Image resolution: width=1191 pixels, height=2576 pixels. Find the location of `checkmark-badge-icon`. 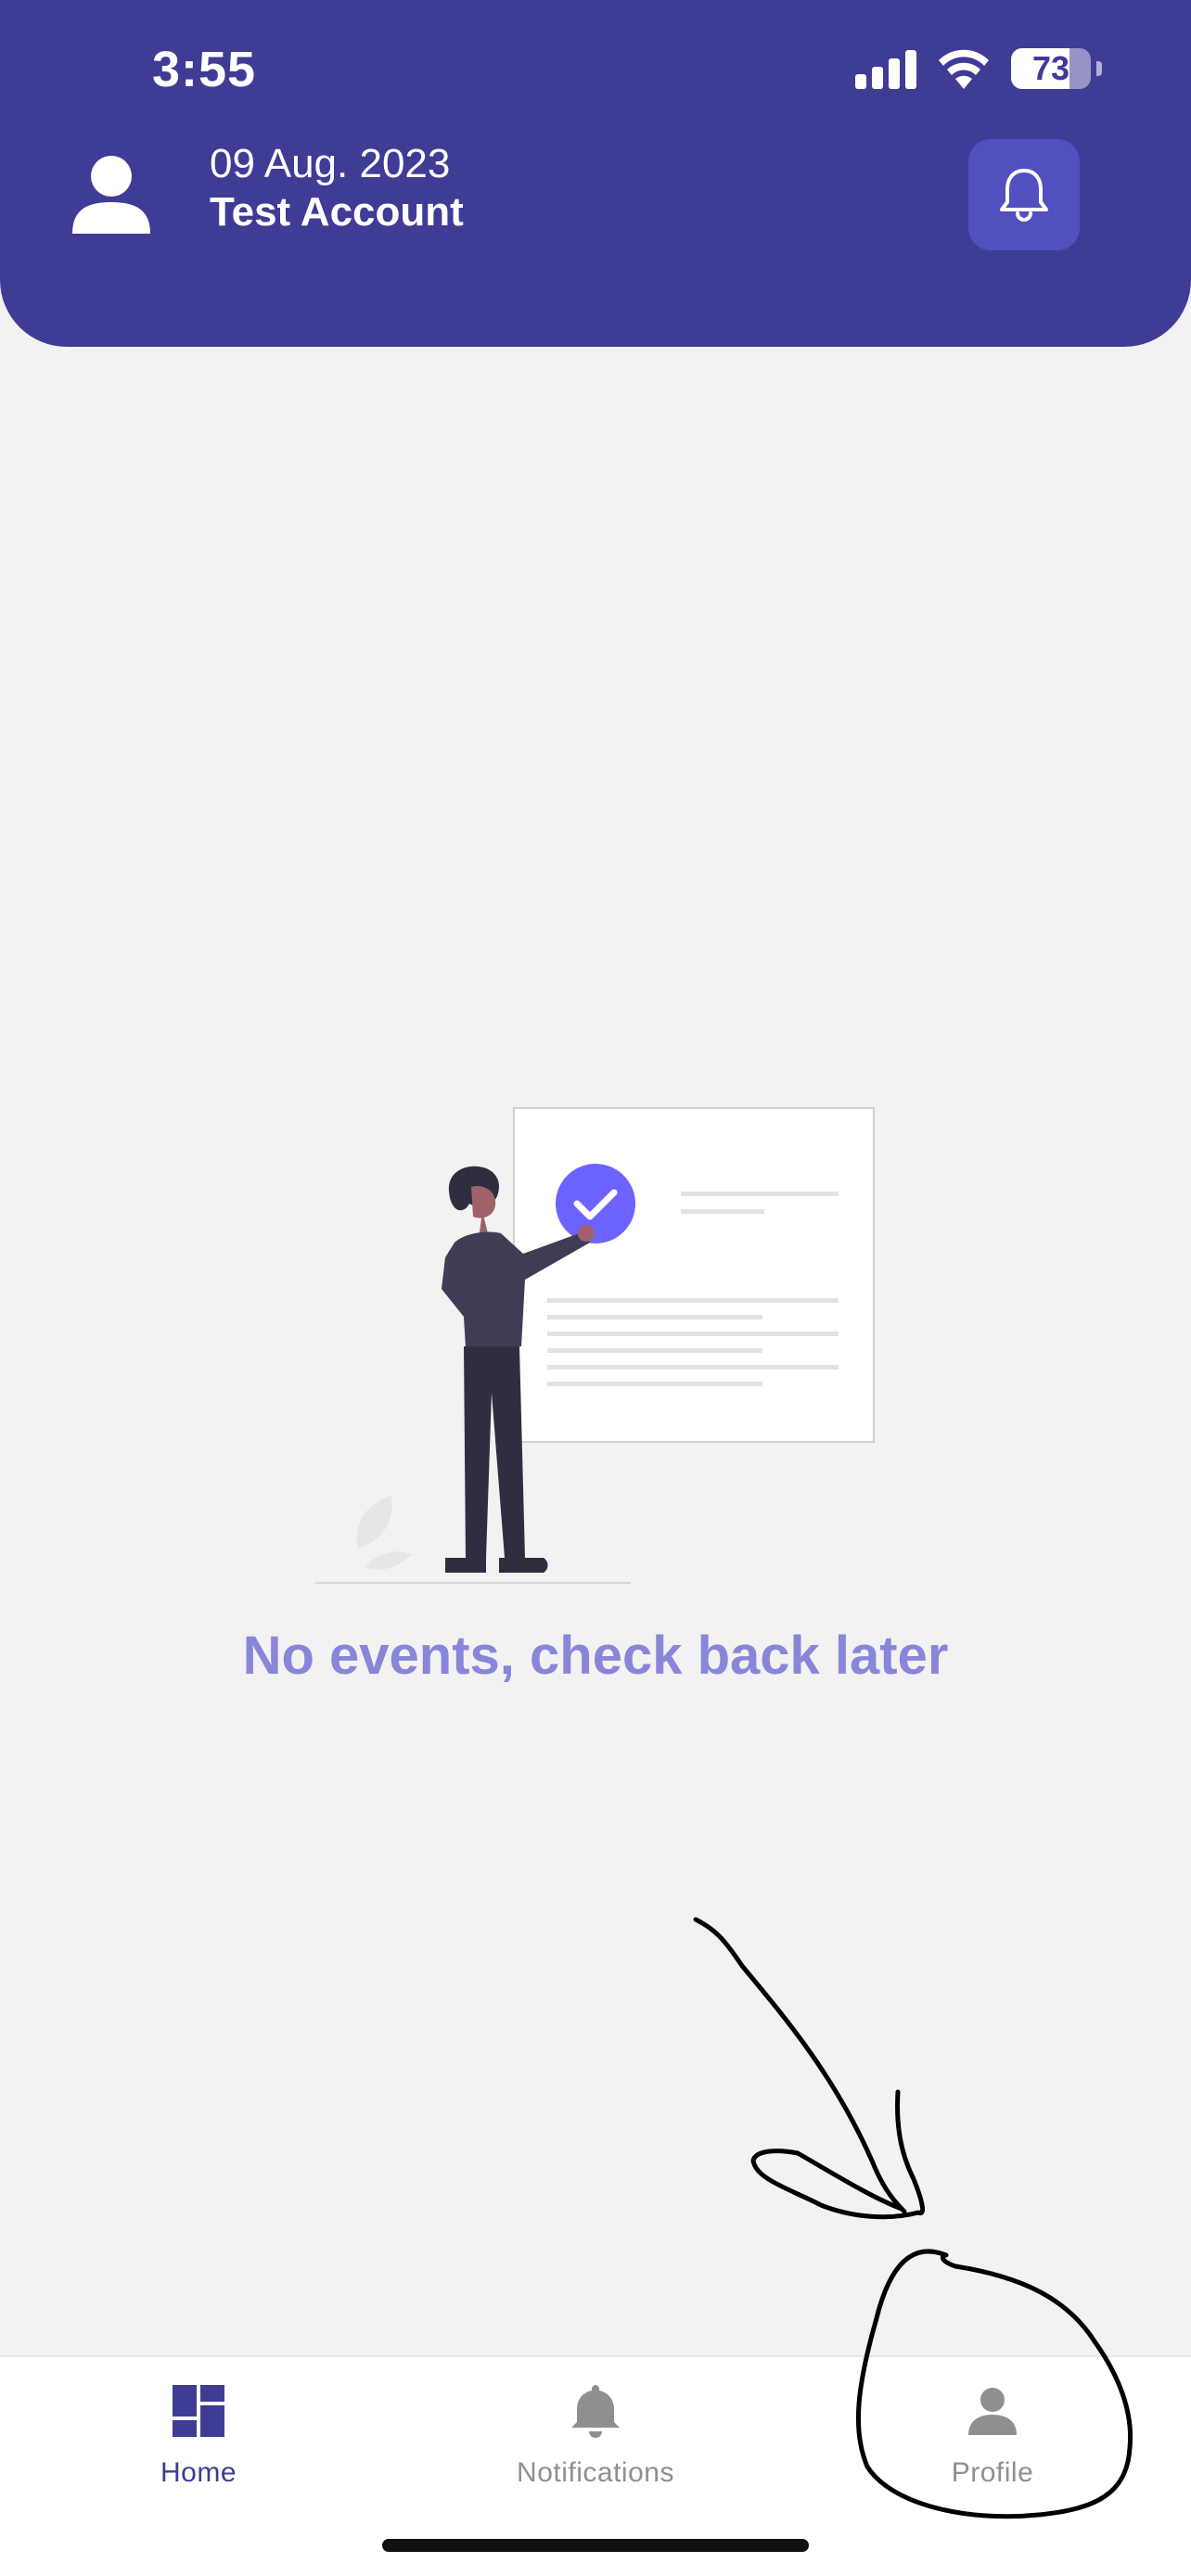

checkmark-badge-icon is located at coordinates (595, 1203).